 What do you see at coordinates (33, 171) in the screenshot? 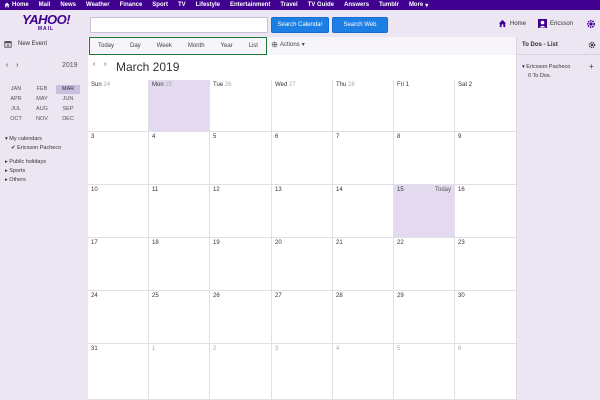
I see `sports-toggle: ▸ Sports` at bounding box center [33, 171].